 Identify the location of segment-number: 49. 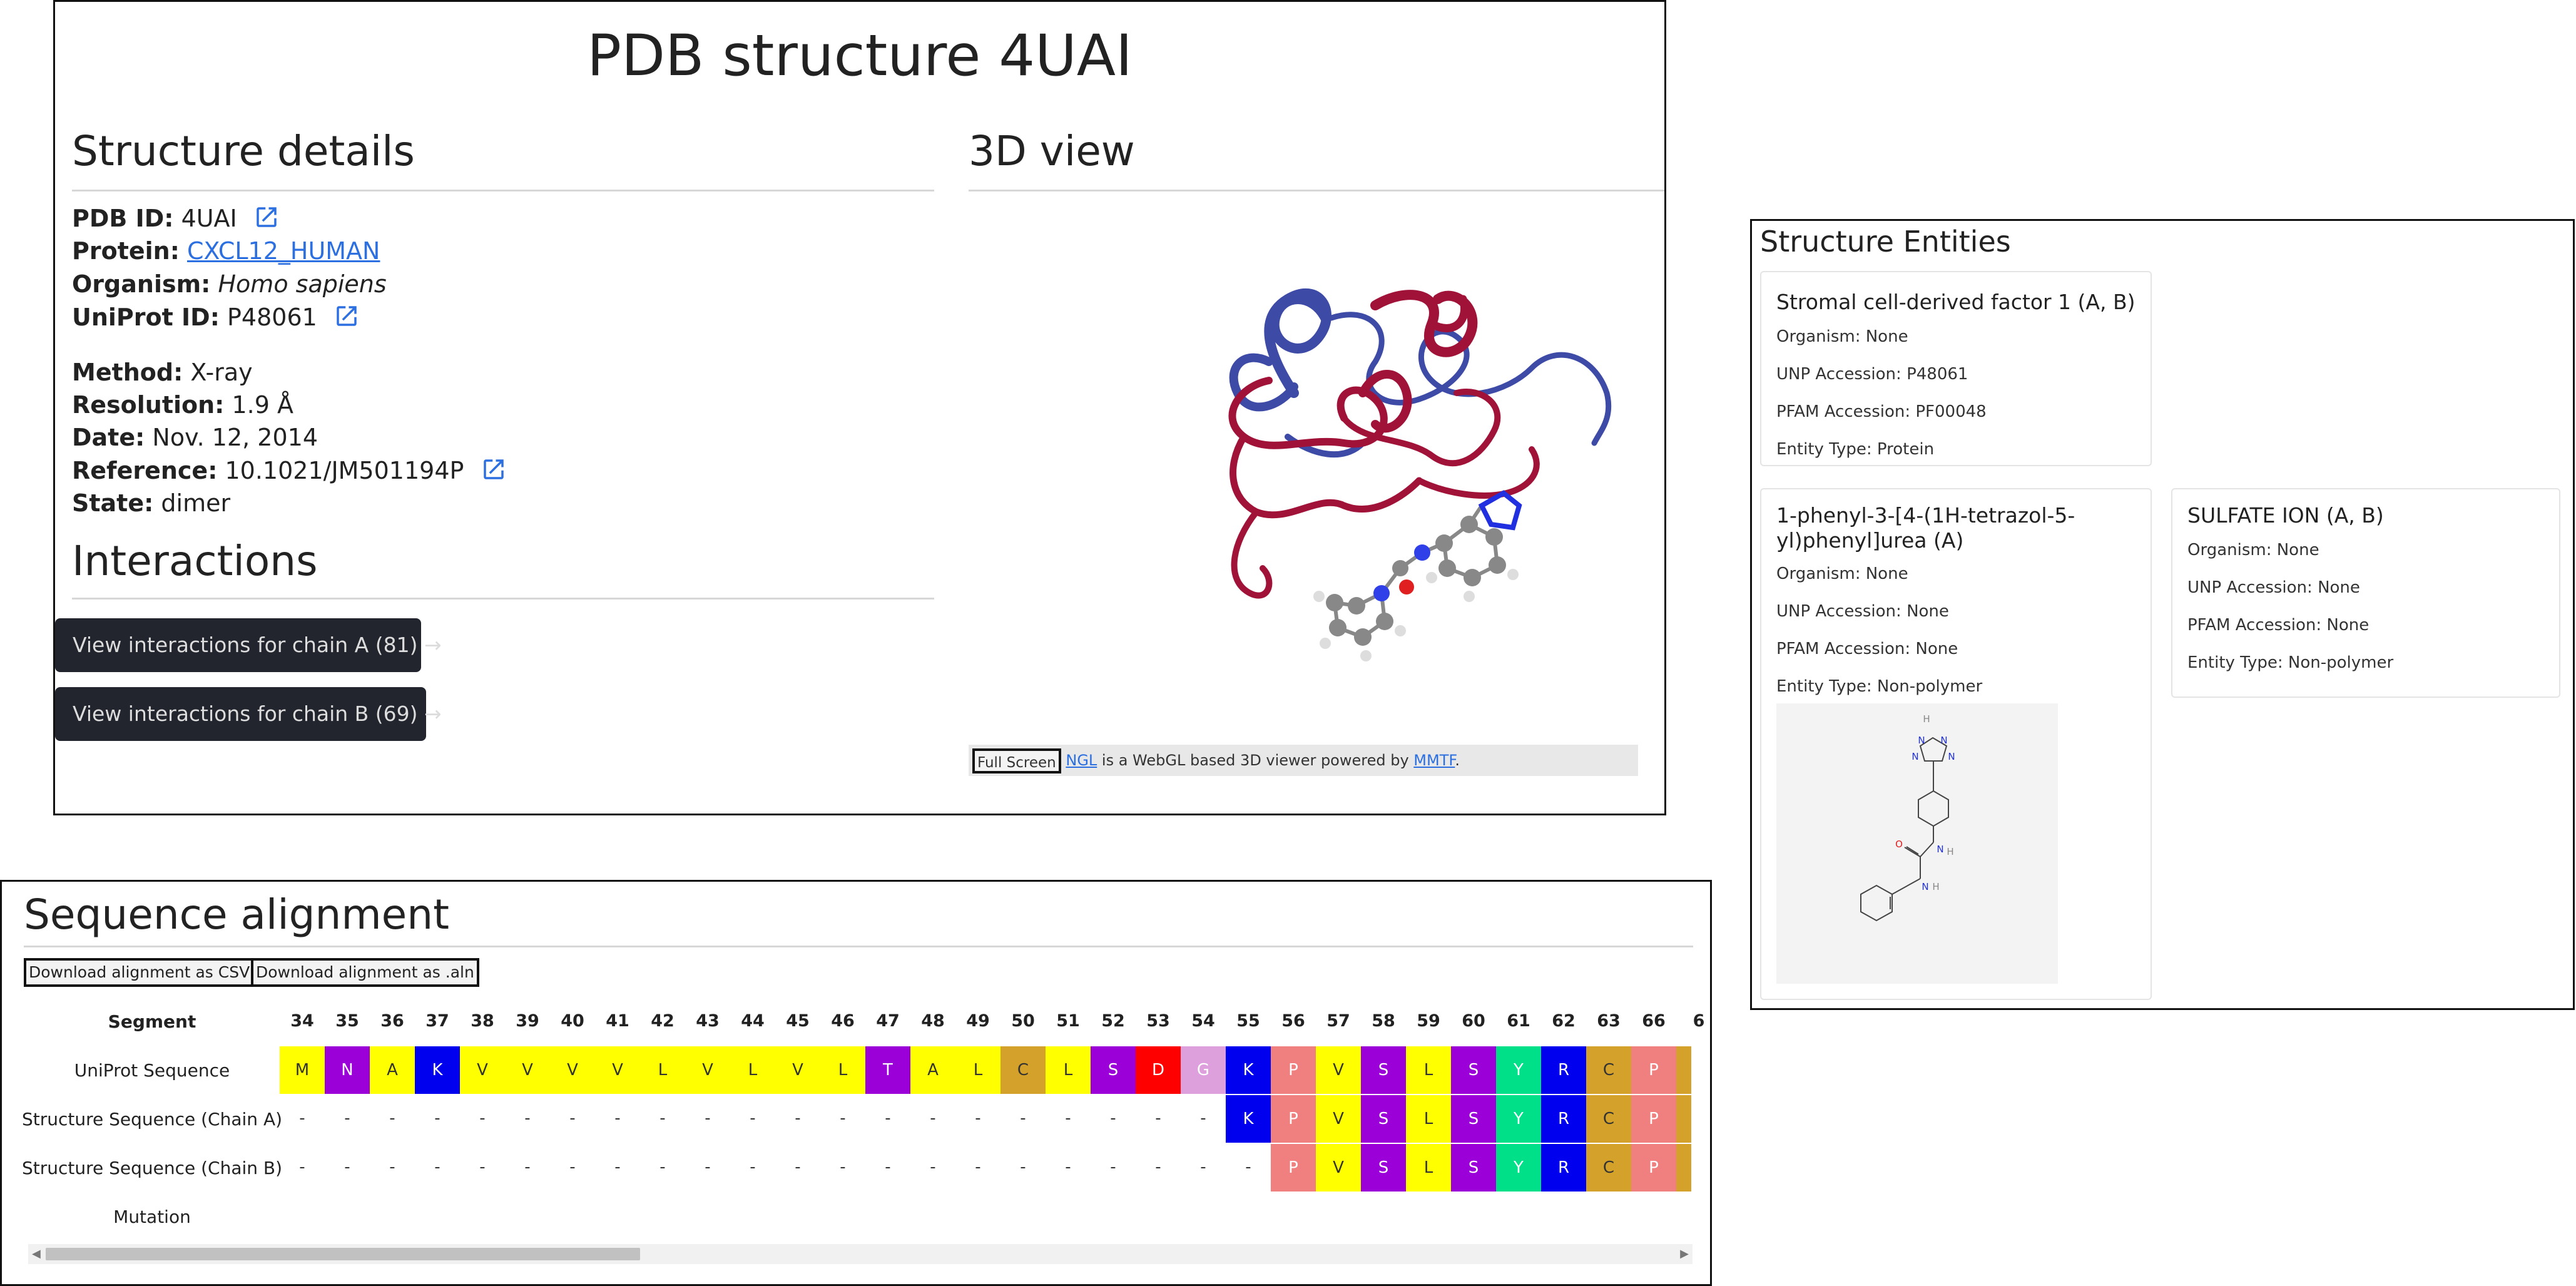
(978, 1021).